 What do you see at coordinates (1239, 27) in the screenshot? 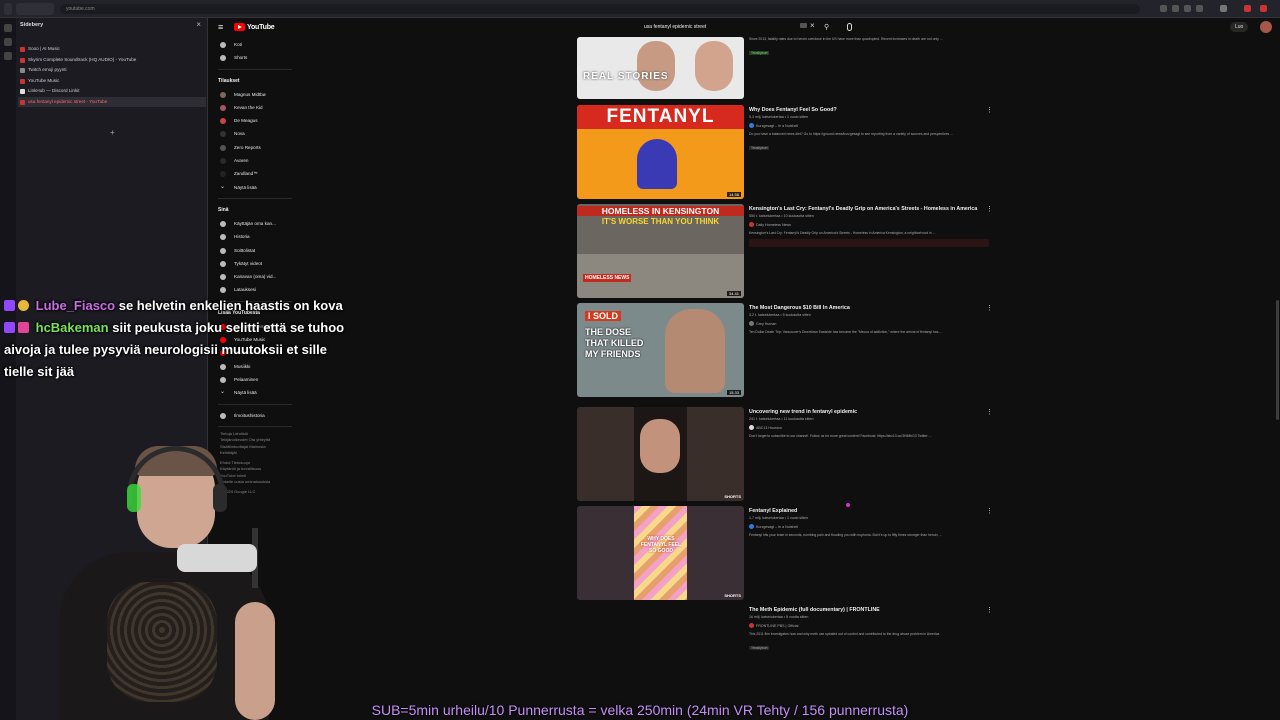
I see `create-button: Luo` at bounding box center [1239, 27].